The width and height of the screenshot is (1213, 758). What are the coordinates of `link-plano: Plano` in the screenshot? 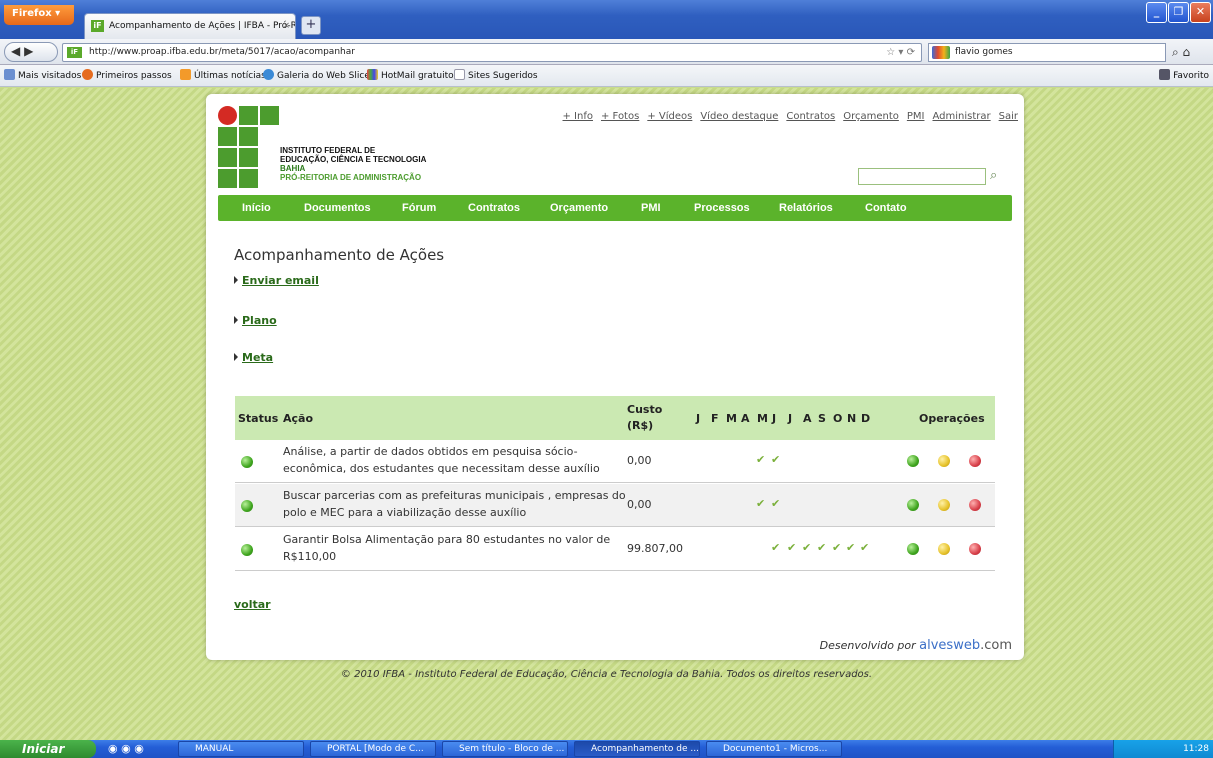 It's located at (255, 320).